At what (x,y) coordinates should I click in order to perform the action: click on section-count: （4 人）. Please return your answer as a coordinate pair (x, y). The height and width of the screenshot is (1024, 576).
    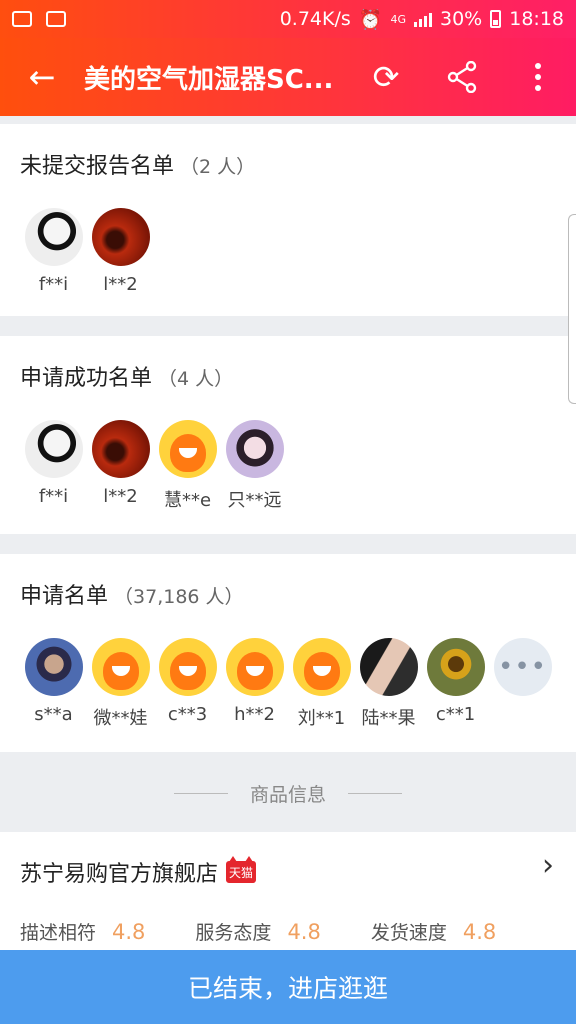
    Looking at the image, I should click on (196, 379).